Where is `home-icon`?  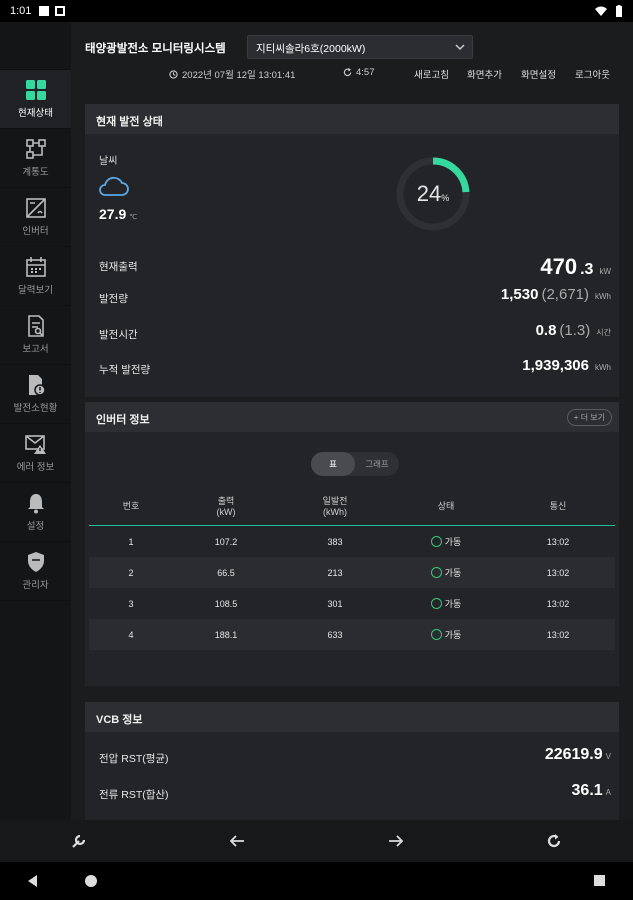 home-icon is located at coordinates (91, 881).